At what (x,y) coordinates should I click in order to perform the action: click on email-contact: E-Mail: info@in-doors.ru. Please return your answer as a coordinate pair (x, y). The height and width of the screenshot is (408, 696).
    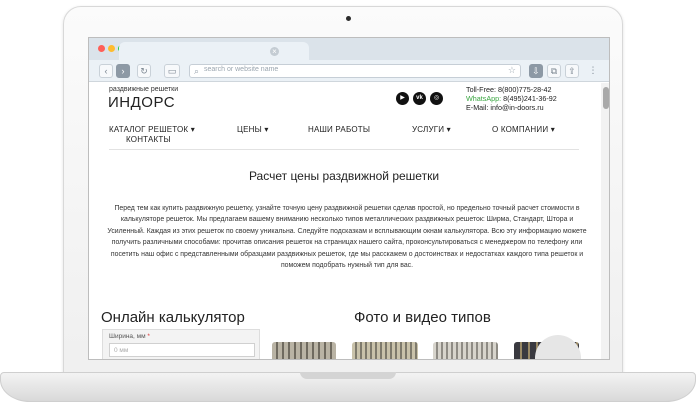
    Looking at the image, I should click on (511, 107).